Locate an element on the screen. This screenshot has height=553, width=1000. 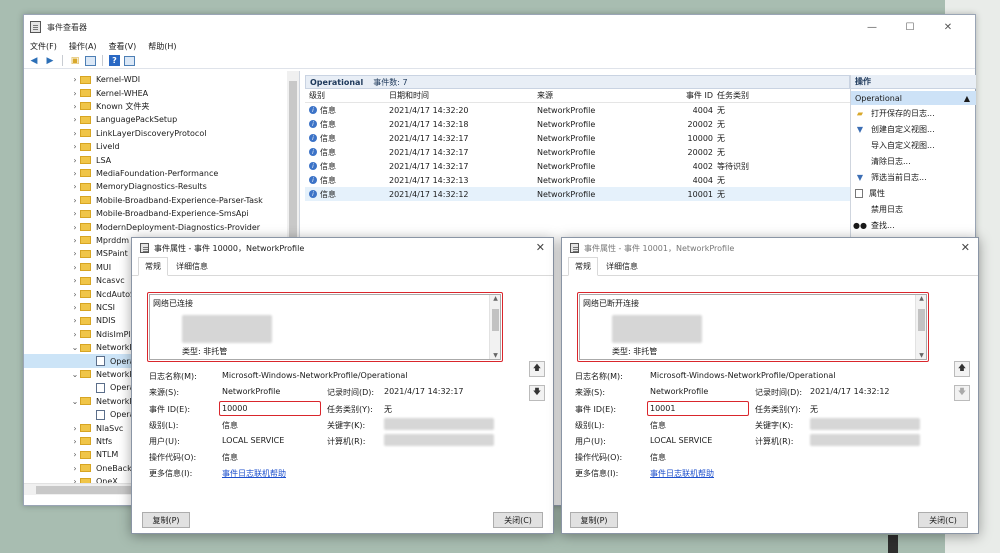
menu-view: 查看(V) is located at coordinates (123, 46).